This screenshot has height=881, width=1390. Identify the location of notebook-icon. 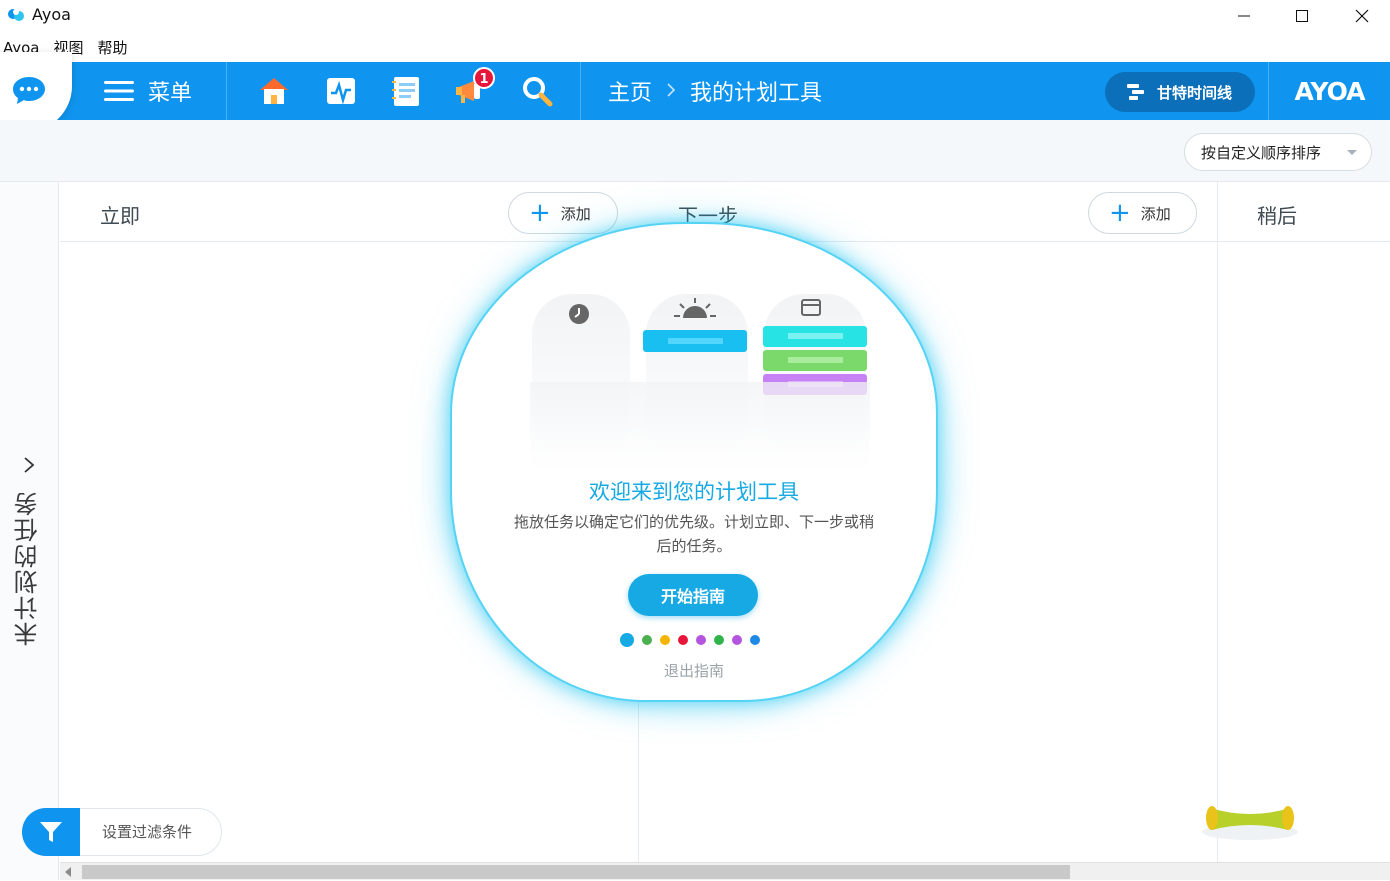
(405, 91).